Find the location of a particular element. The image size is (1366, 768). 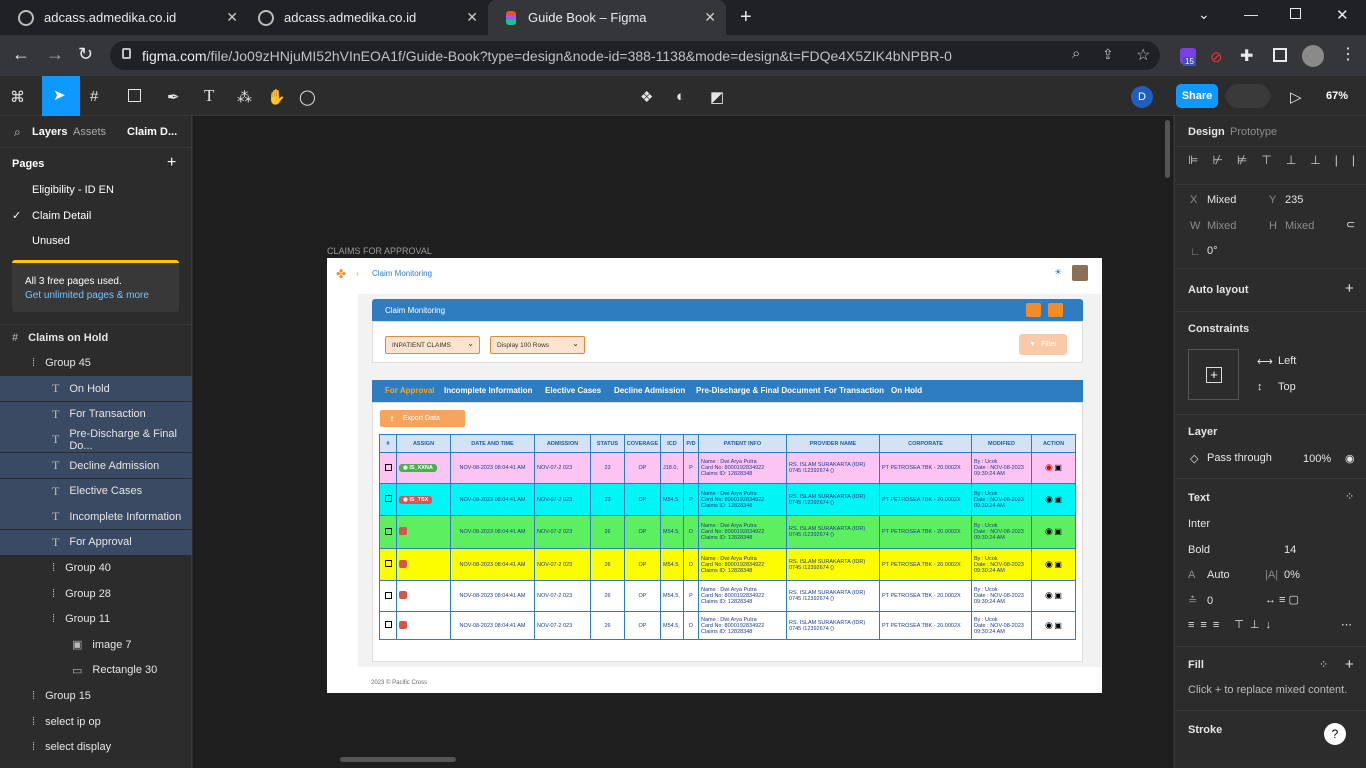

layer-row: ⁞ Group 28 is located at coordinates (96, 593).